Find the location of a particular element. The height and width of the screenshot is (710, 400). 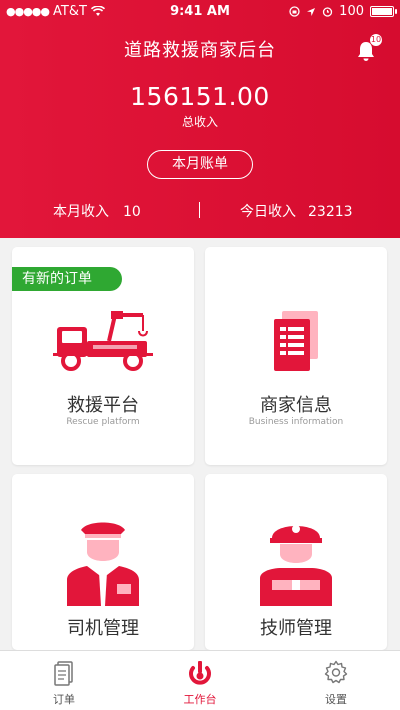

order-icon is located at coordinates (64, 673).